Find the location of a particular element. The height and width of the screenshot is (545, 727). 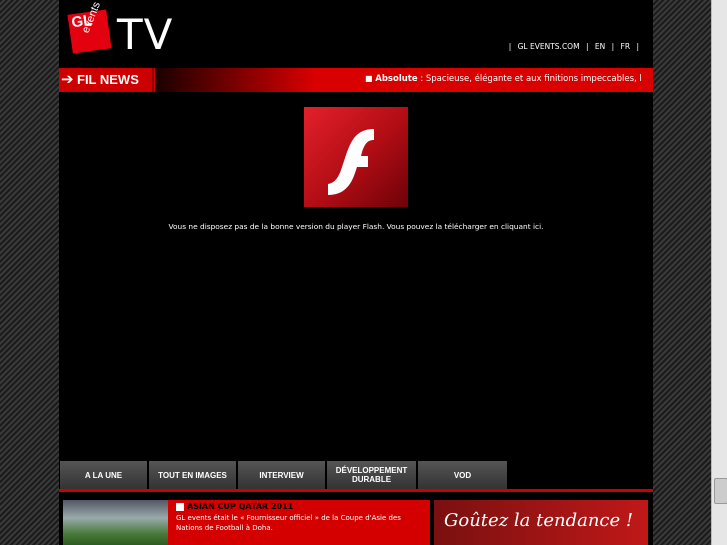

arrow-right-icon: ➔ is located at coordinates (67, 79).